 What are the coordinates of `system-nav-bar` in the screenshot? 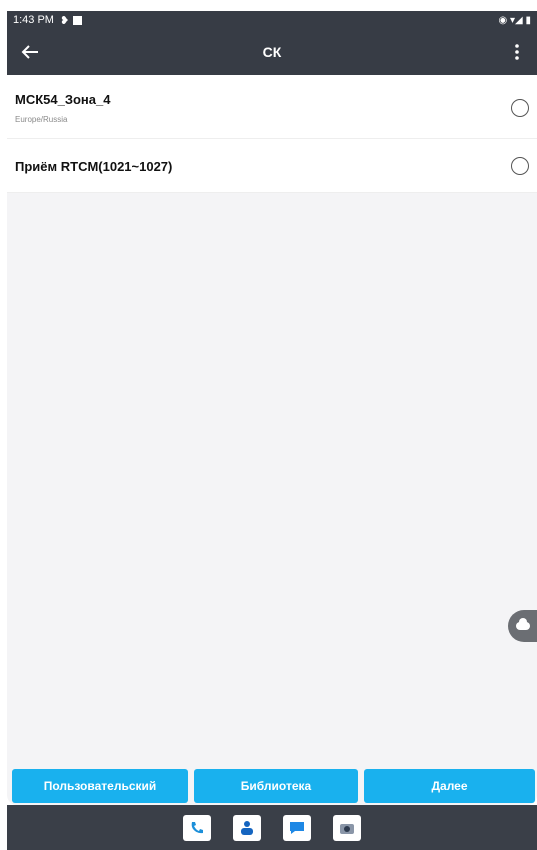 It's located at (272, 827).